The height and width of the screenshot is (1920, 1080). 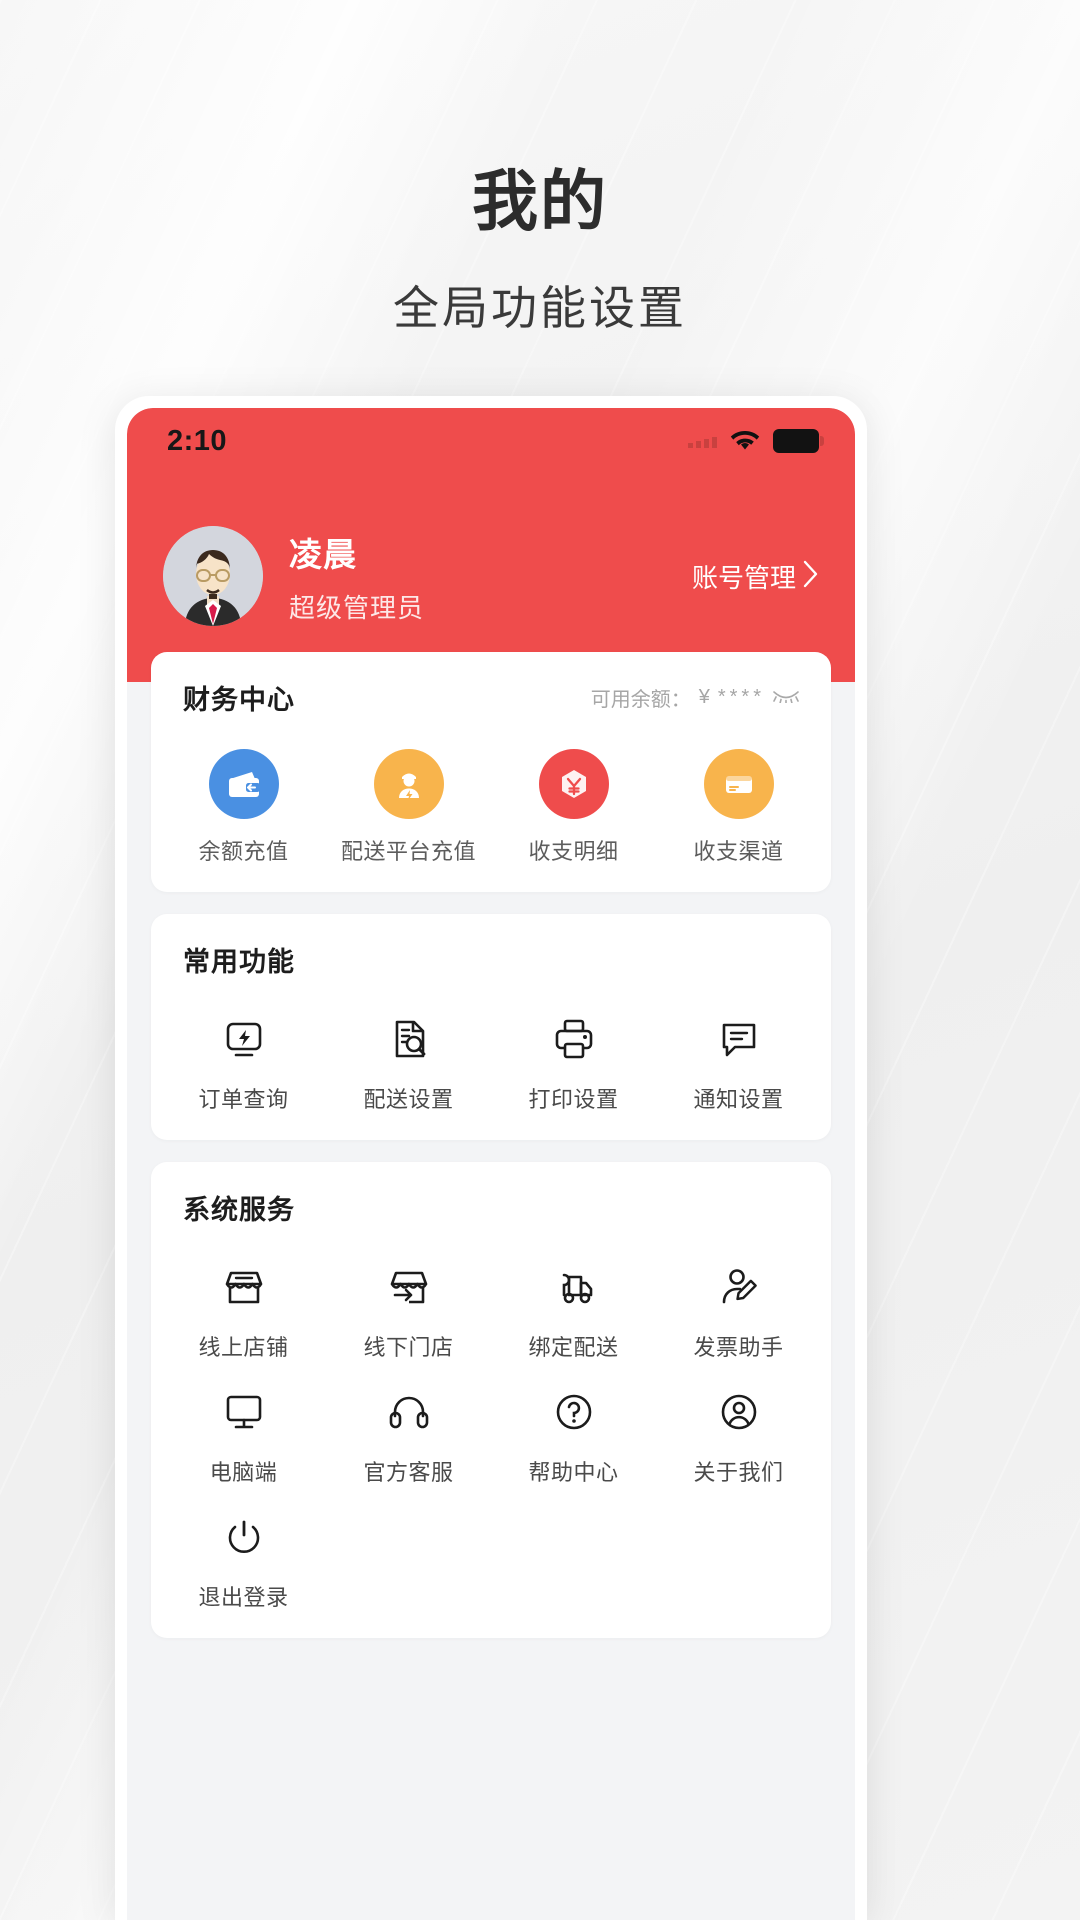 What do you see at coordinates (738, 1472) in the screenshot?
I see `system-item-label: 关于我们` at bounding box center [738, 1472].